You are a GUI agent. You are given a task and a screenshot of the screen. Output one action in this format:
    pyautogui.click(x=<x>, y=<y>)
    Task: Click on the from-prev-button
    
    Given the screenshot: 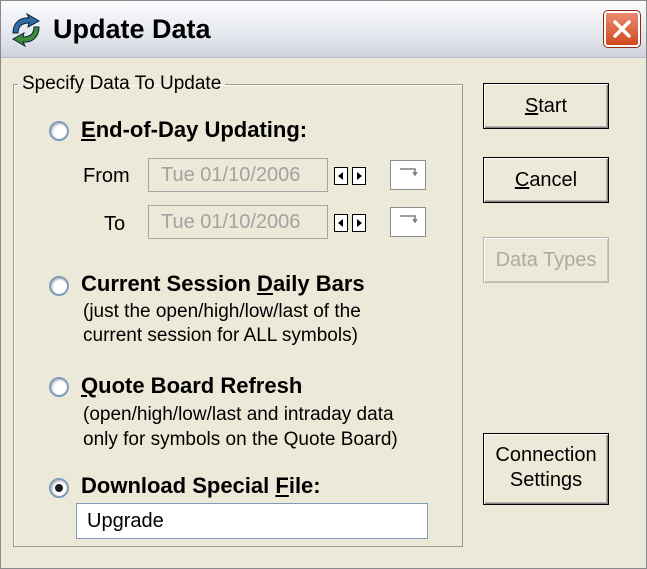 What is the action you would take?
    pyautogui.click(x=341, y=176)
    